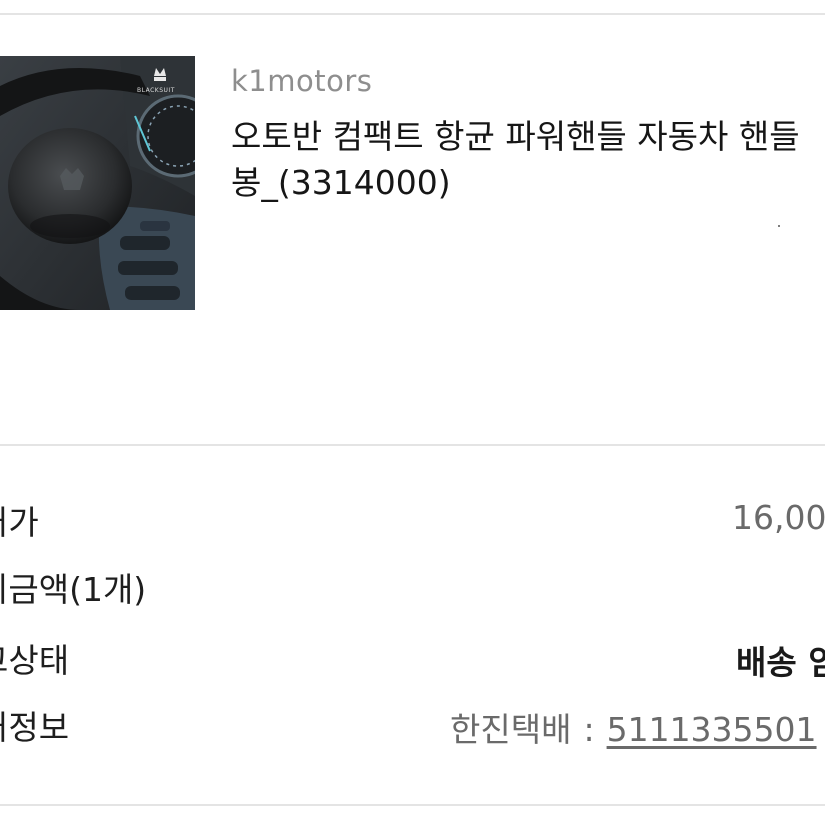 The width and height of the screenshot is (825, 825). I want to click on bottom-divider, so click(412, 805).